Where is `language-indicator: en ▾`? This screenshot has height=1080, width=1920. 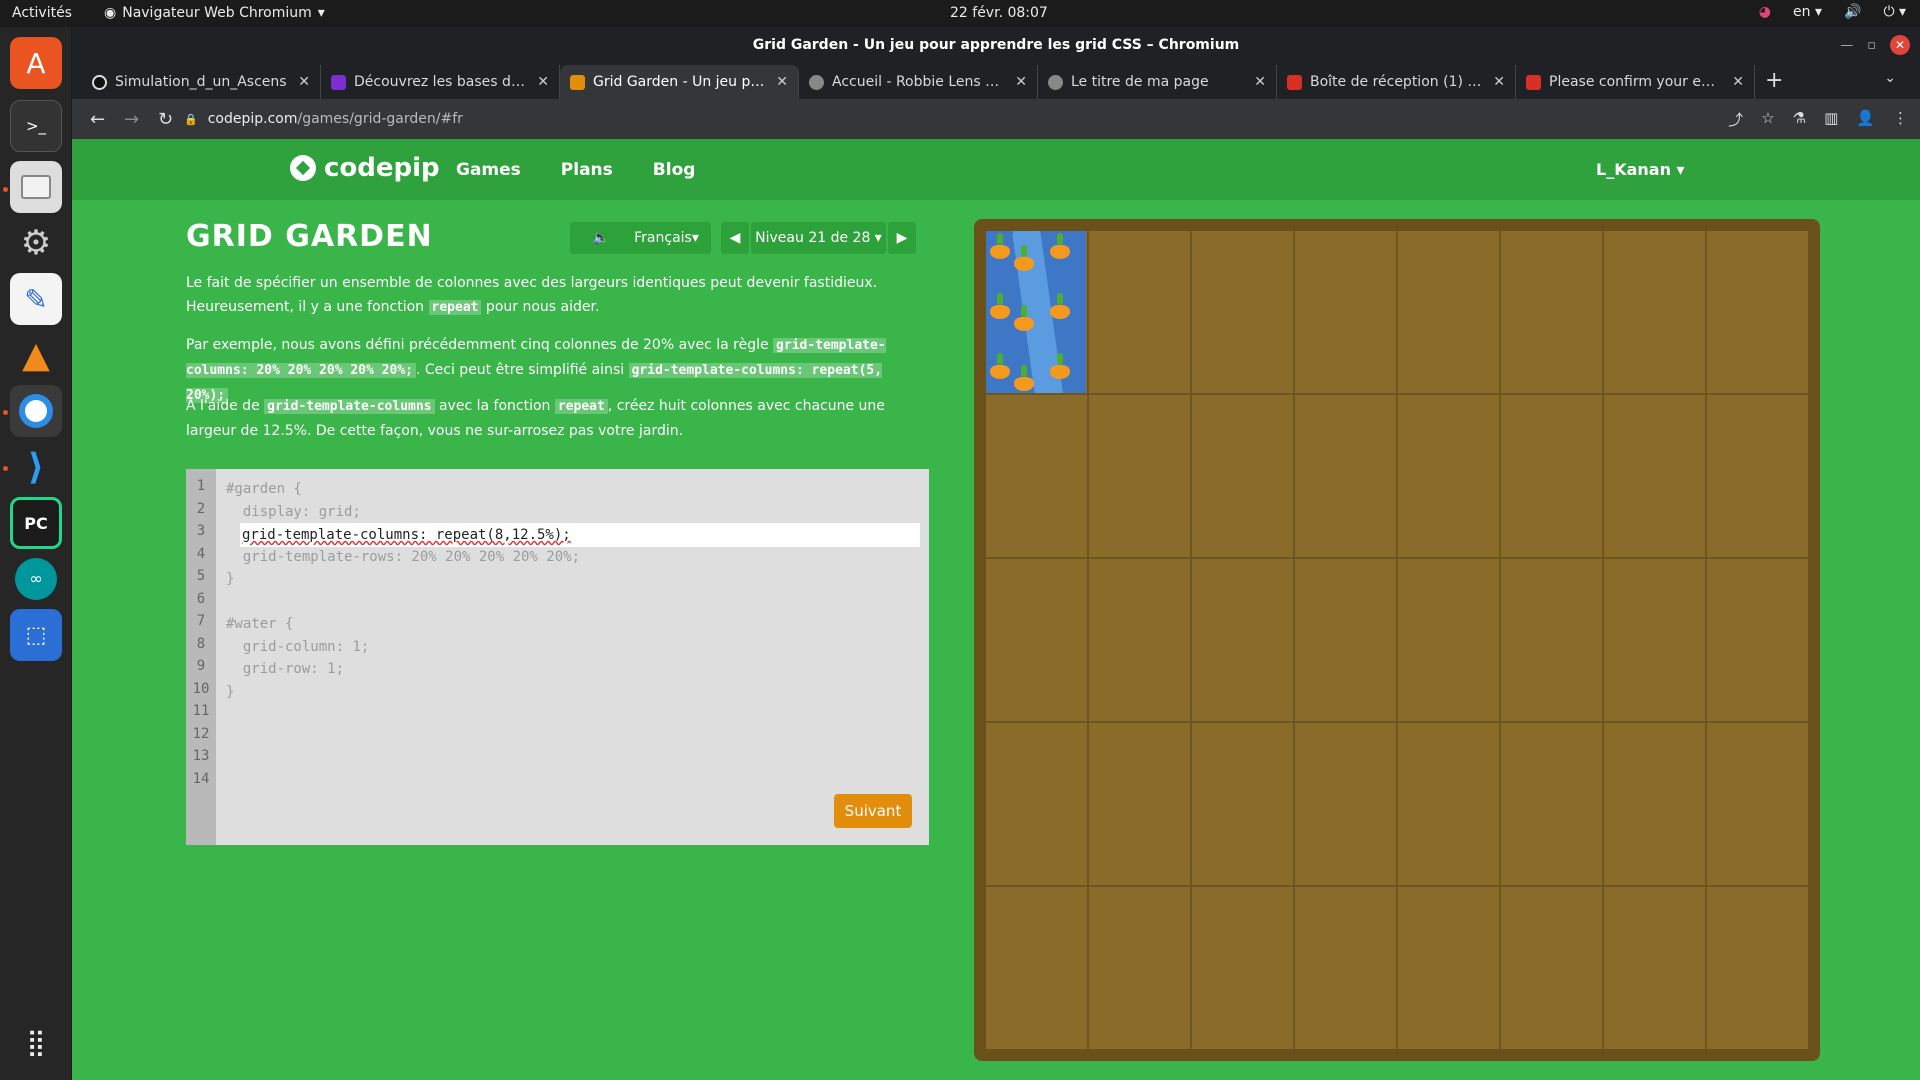 language-indicator: en ▾ is located at coordinates (1807, 12).